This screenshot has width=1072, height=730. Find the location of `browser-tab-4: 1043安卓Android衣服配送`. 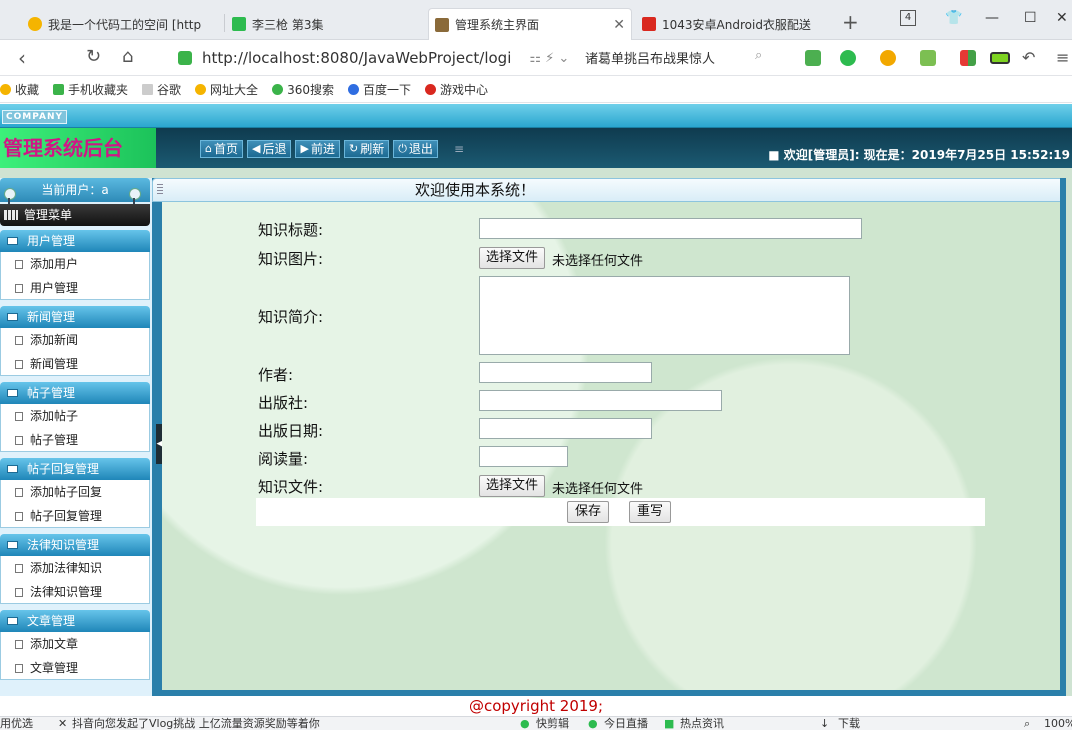

browser-tab-4: 1043安卓Android衣服配送 is located at coordinates (734, 24).